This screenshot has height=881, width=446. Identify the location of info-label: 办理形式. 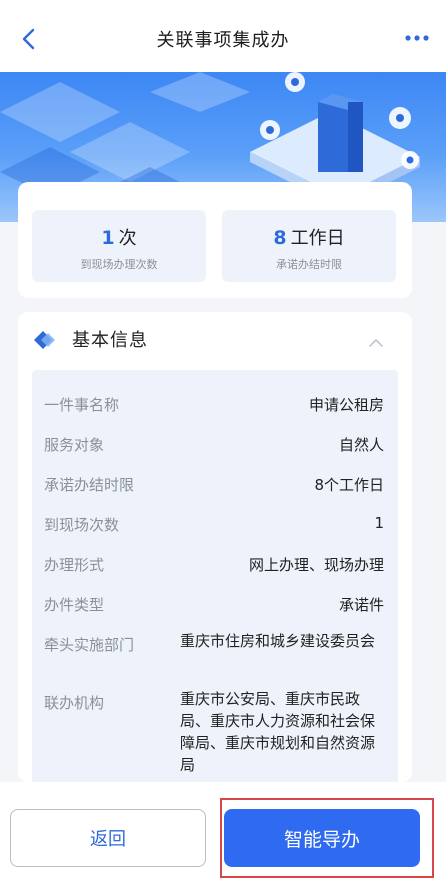
(74, 565).